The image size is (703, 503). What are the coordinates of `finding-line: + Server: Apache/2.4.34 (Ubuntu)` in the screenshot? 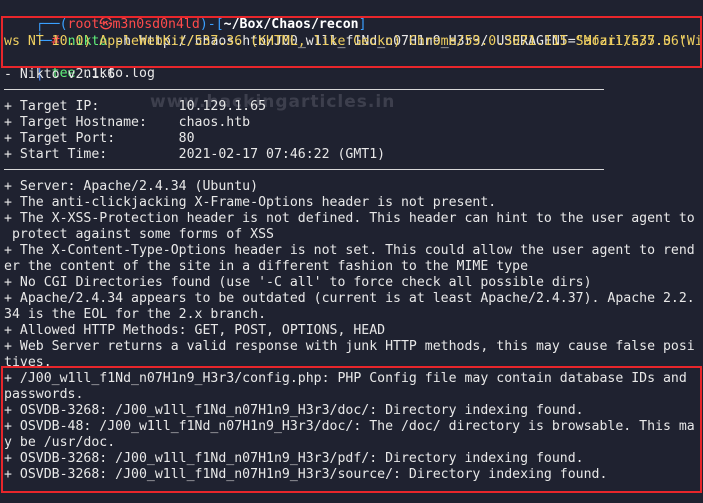 It's located at (131, 186).